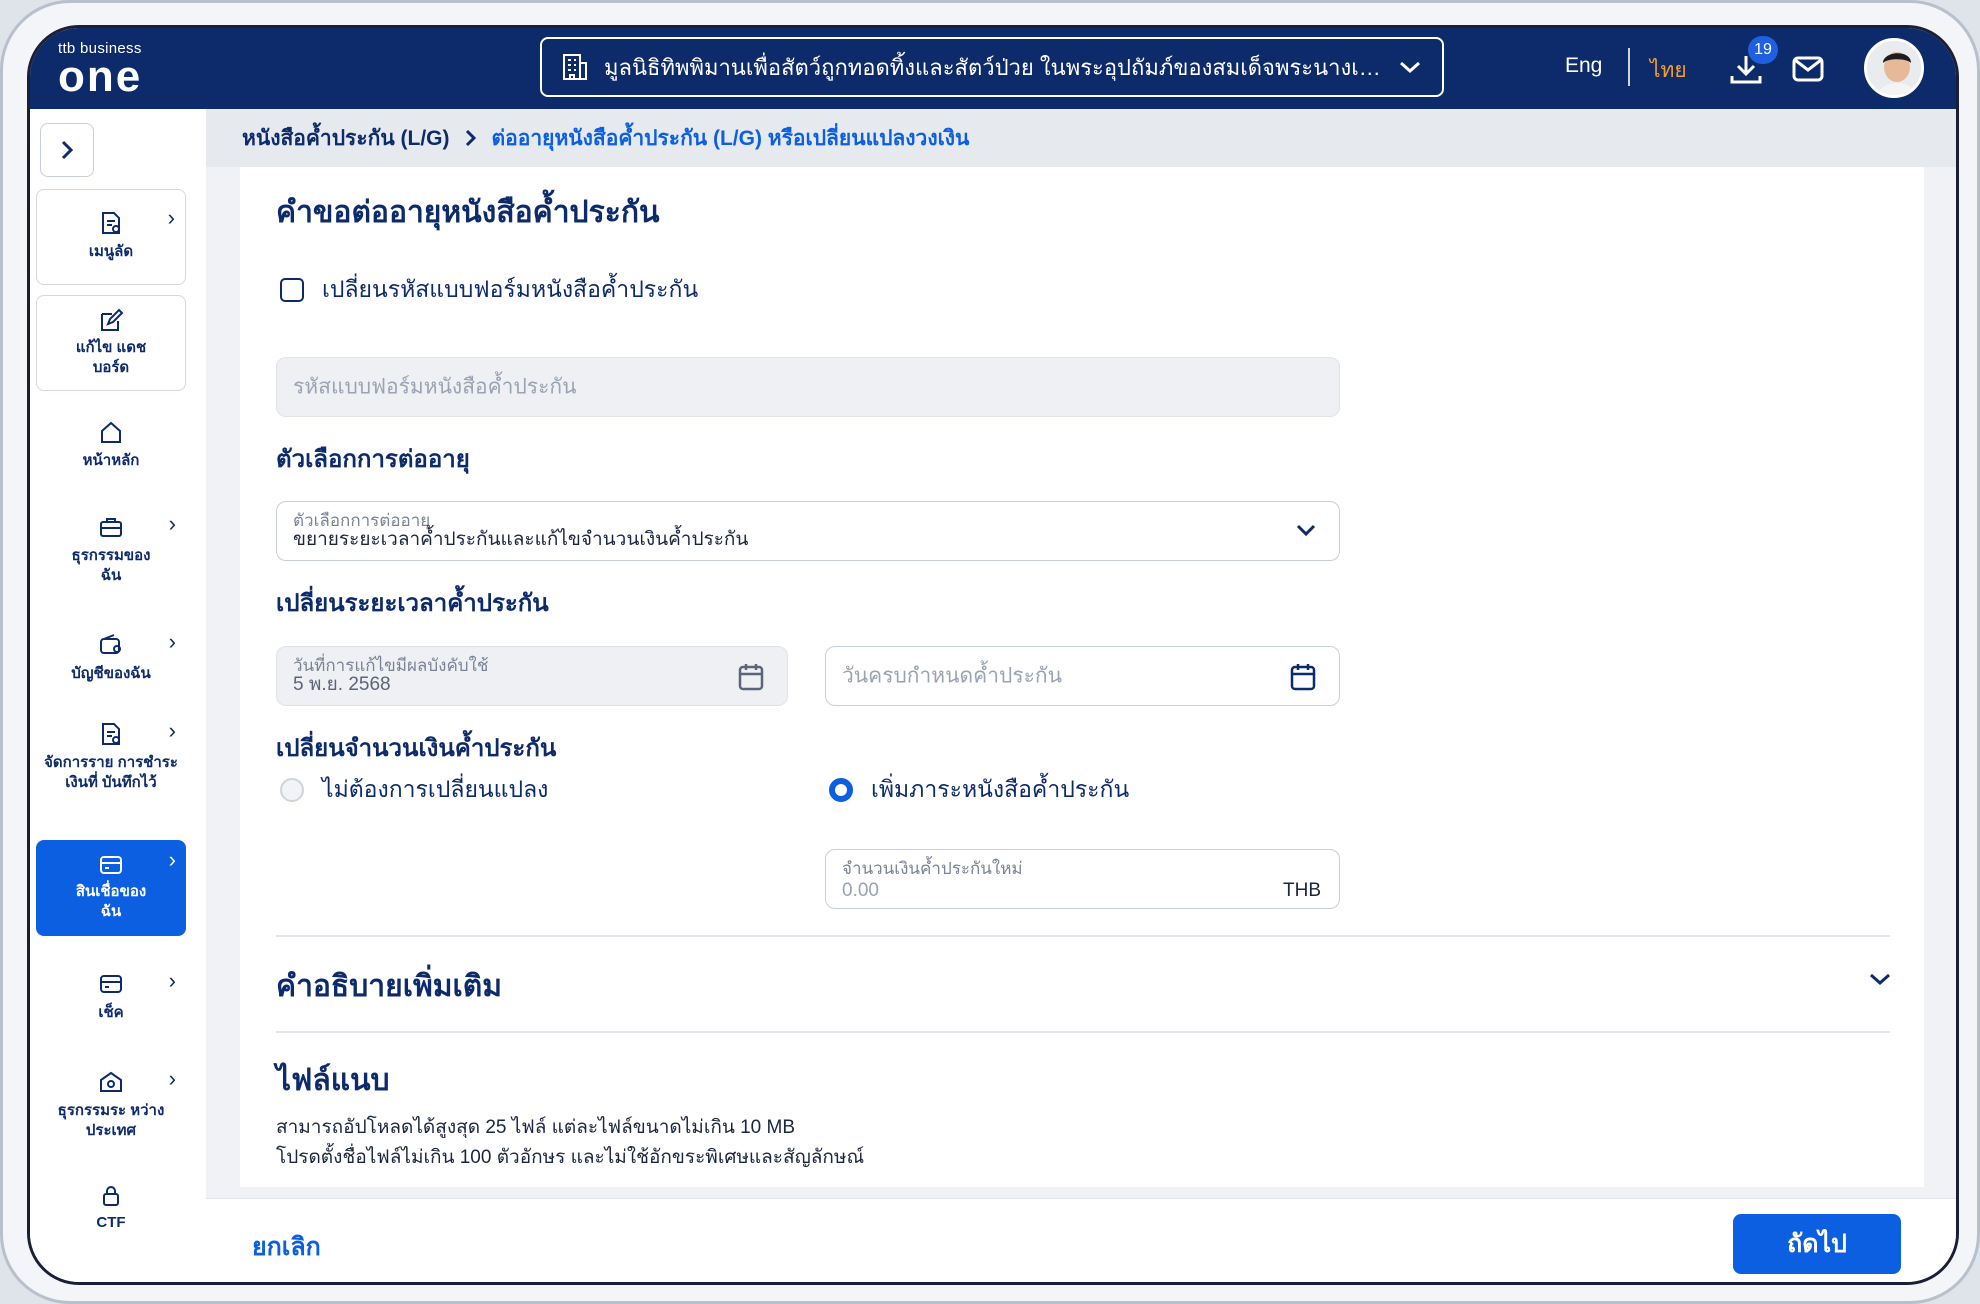  What do you see at coordinates (111, 673) in the screenshot?
I see `sidebar-item-label: บัญชีของฉัน` at bounding box center [111, 673].